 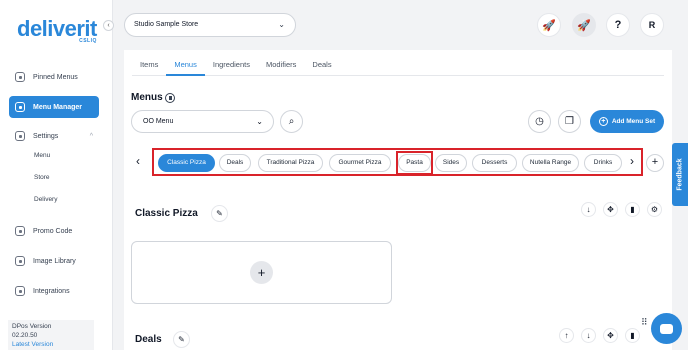 I want to click on image-icon, so click(x=20, y=261).